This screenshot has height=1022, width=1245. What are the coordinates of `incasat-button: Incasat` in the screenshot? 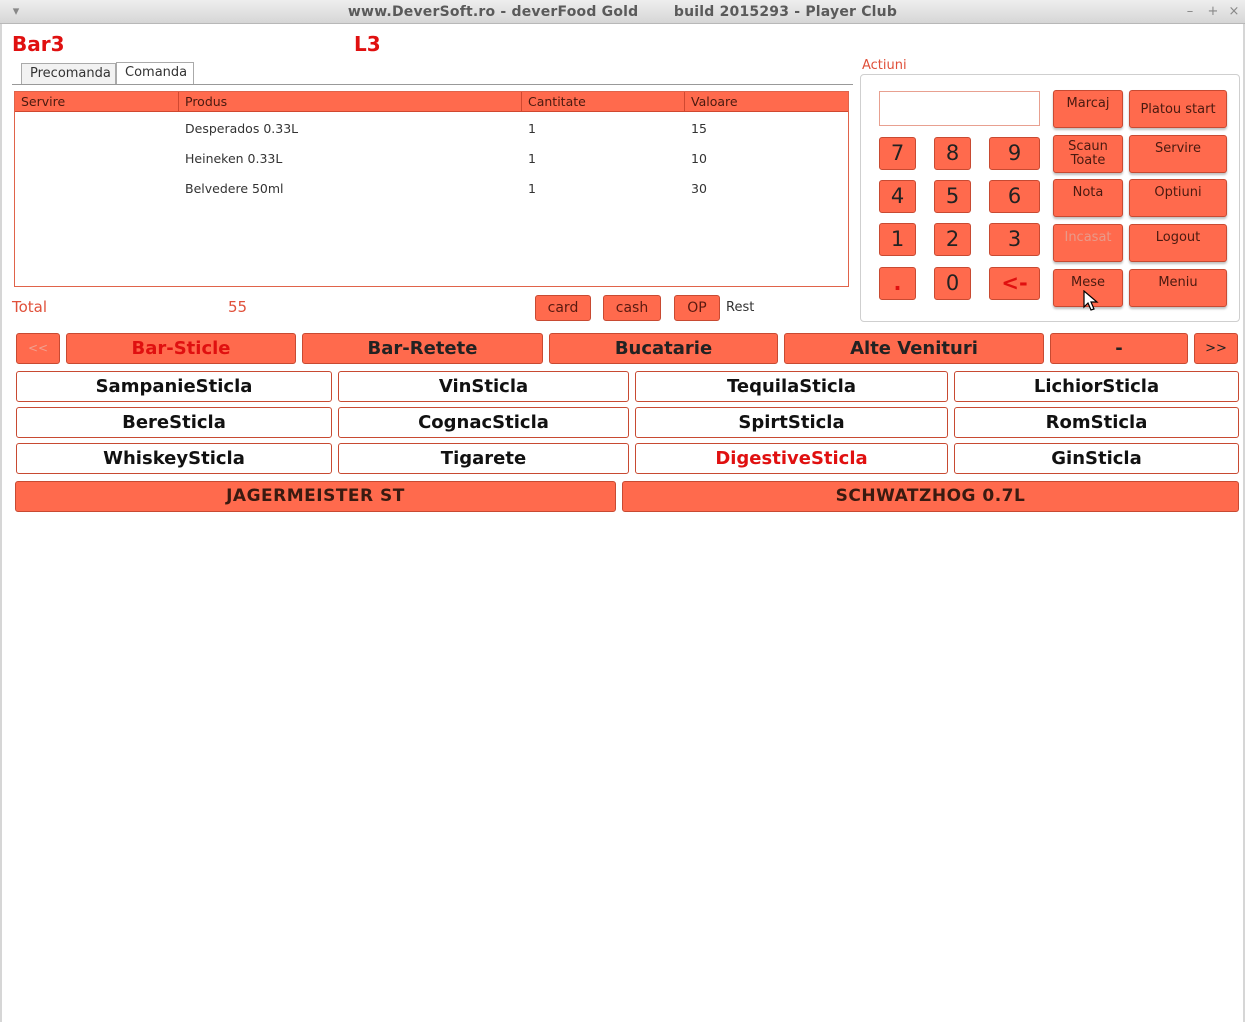 It's located at (1088, 243).